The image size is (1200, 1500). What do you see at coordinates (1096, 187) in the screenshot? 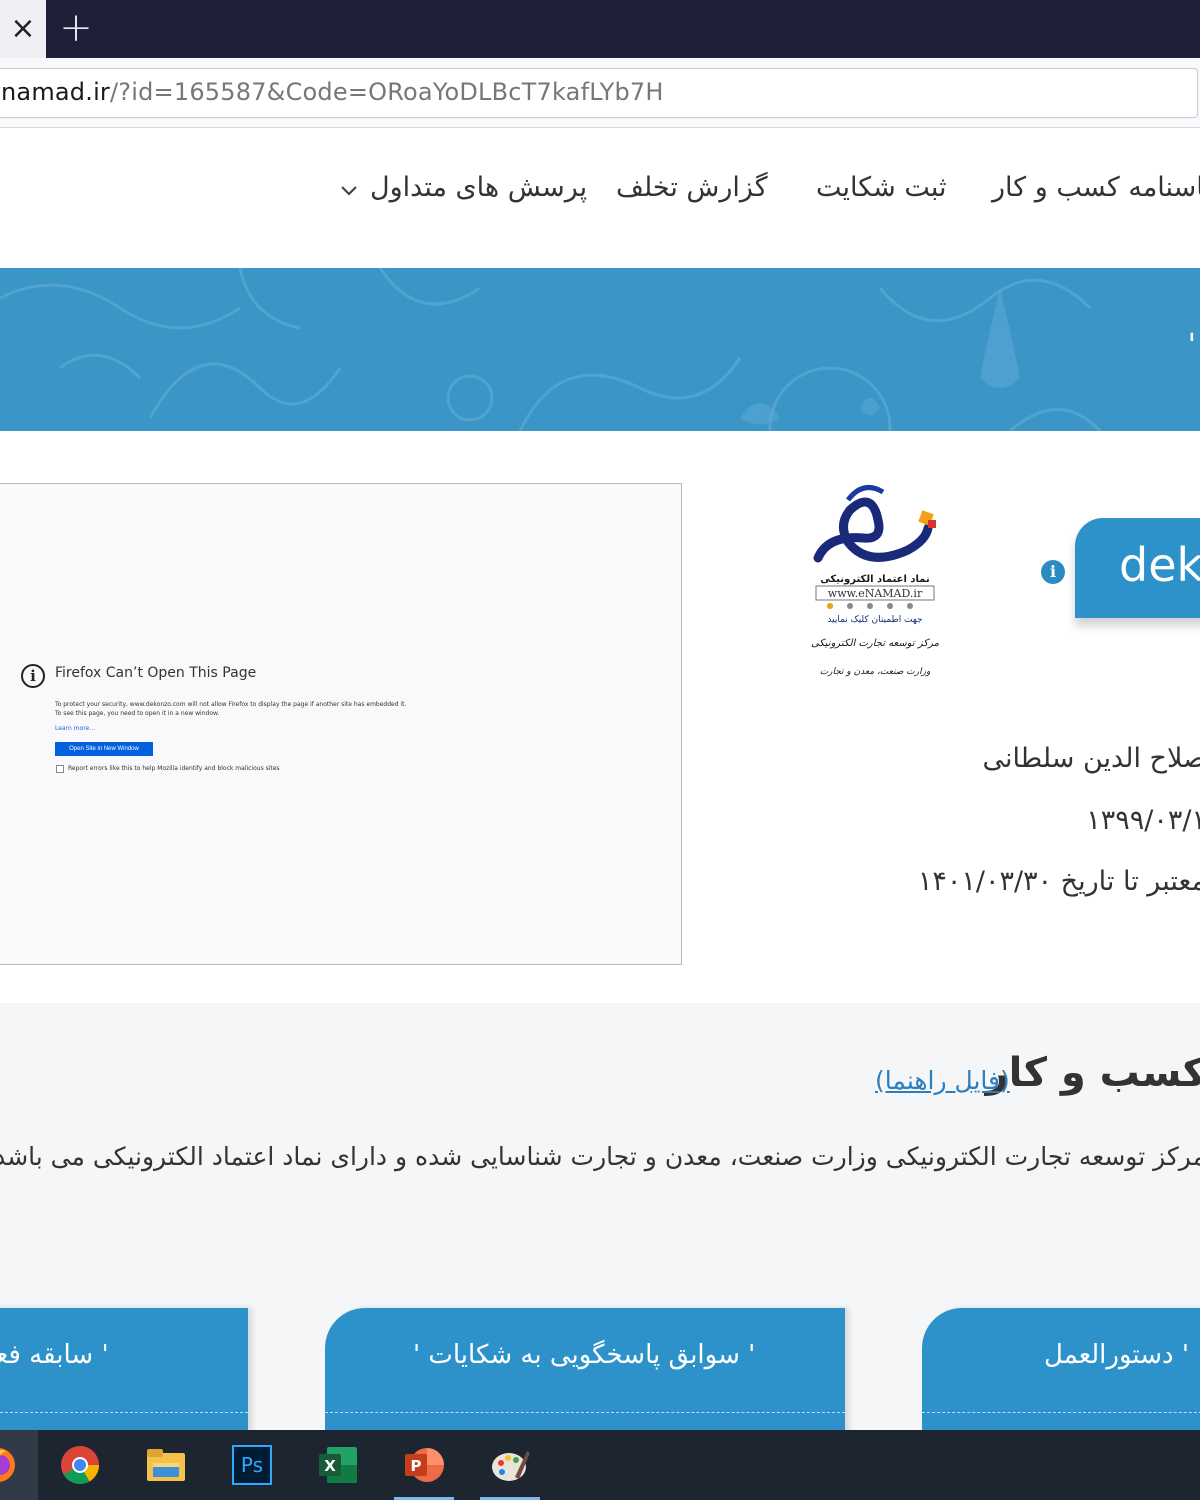
I see `nav-business-profile: شناسنامه کسب و کار` at bounding box center [1096, 187].